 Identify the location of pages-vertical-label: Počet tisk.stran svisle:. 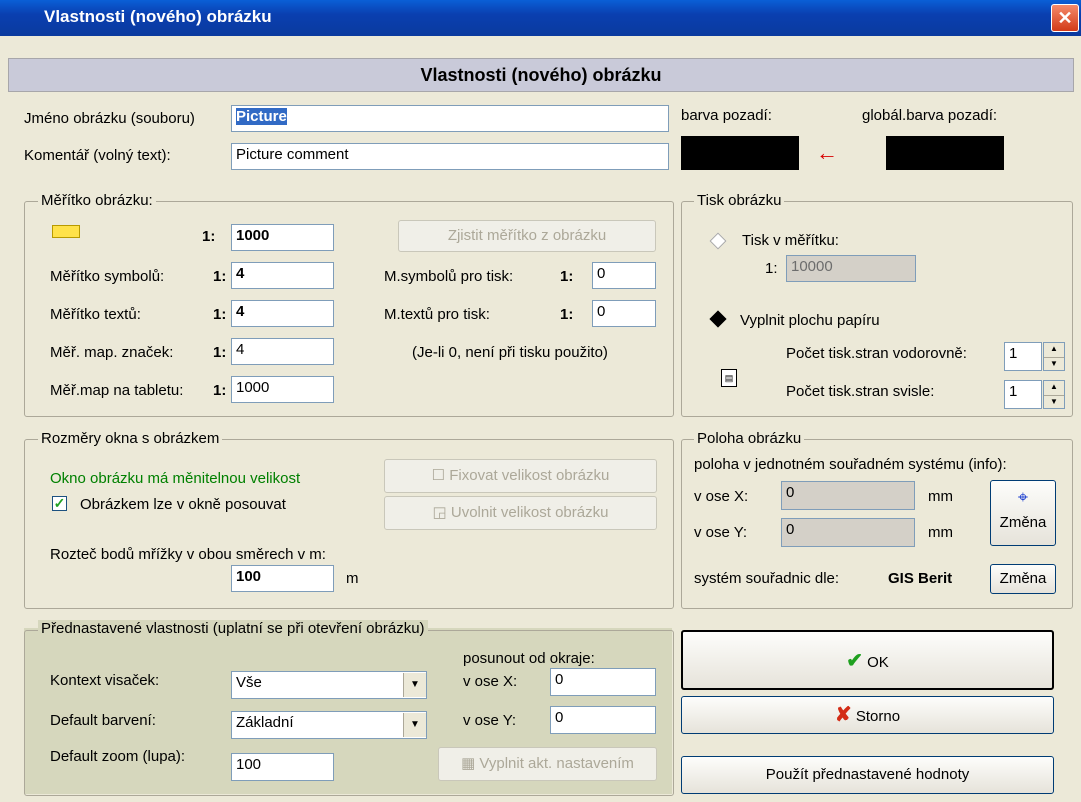
(860, 391).